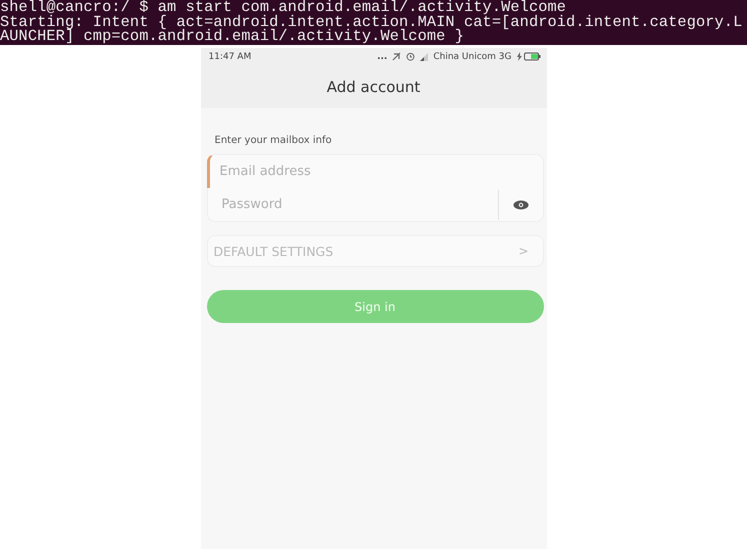 Image resolution: width=747 pixels, height=549 pixels. I want to click on signal-icon, so click(424, 56).